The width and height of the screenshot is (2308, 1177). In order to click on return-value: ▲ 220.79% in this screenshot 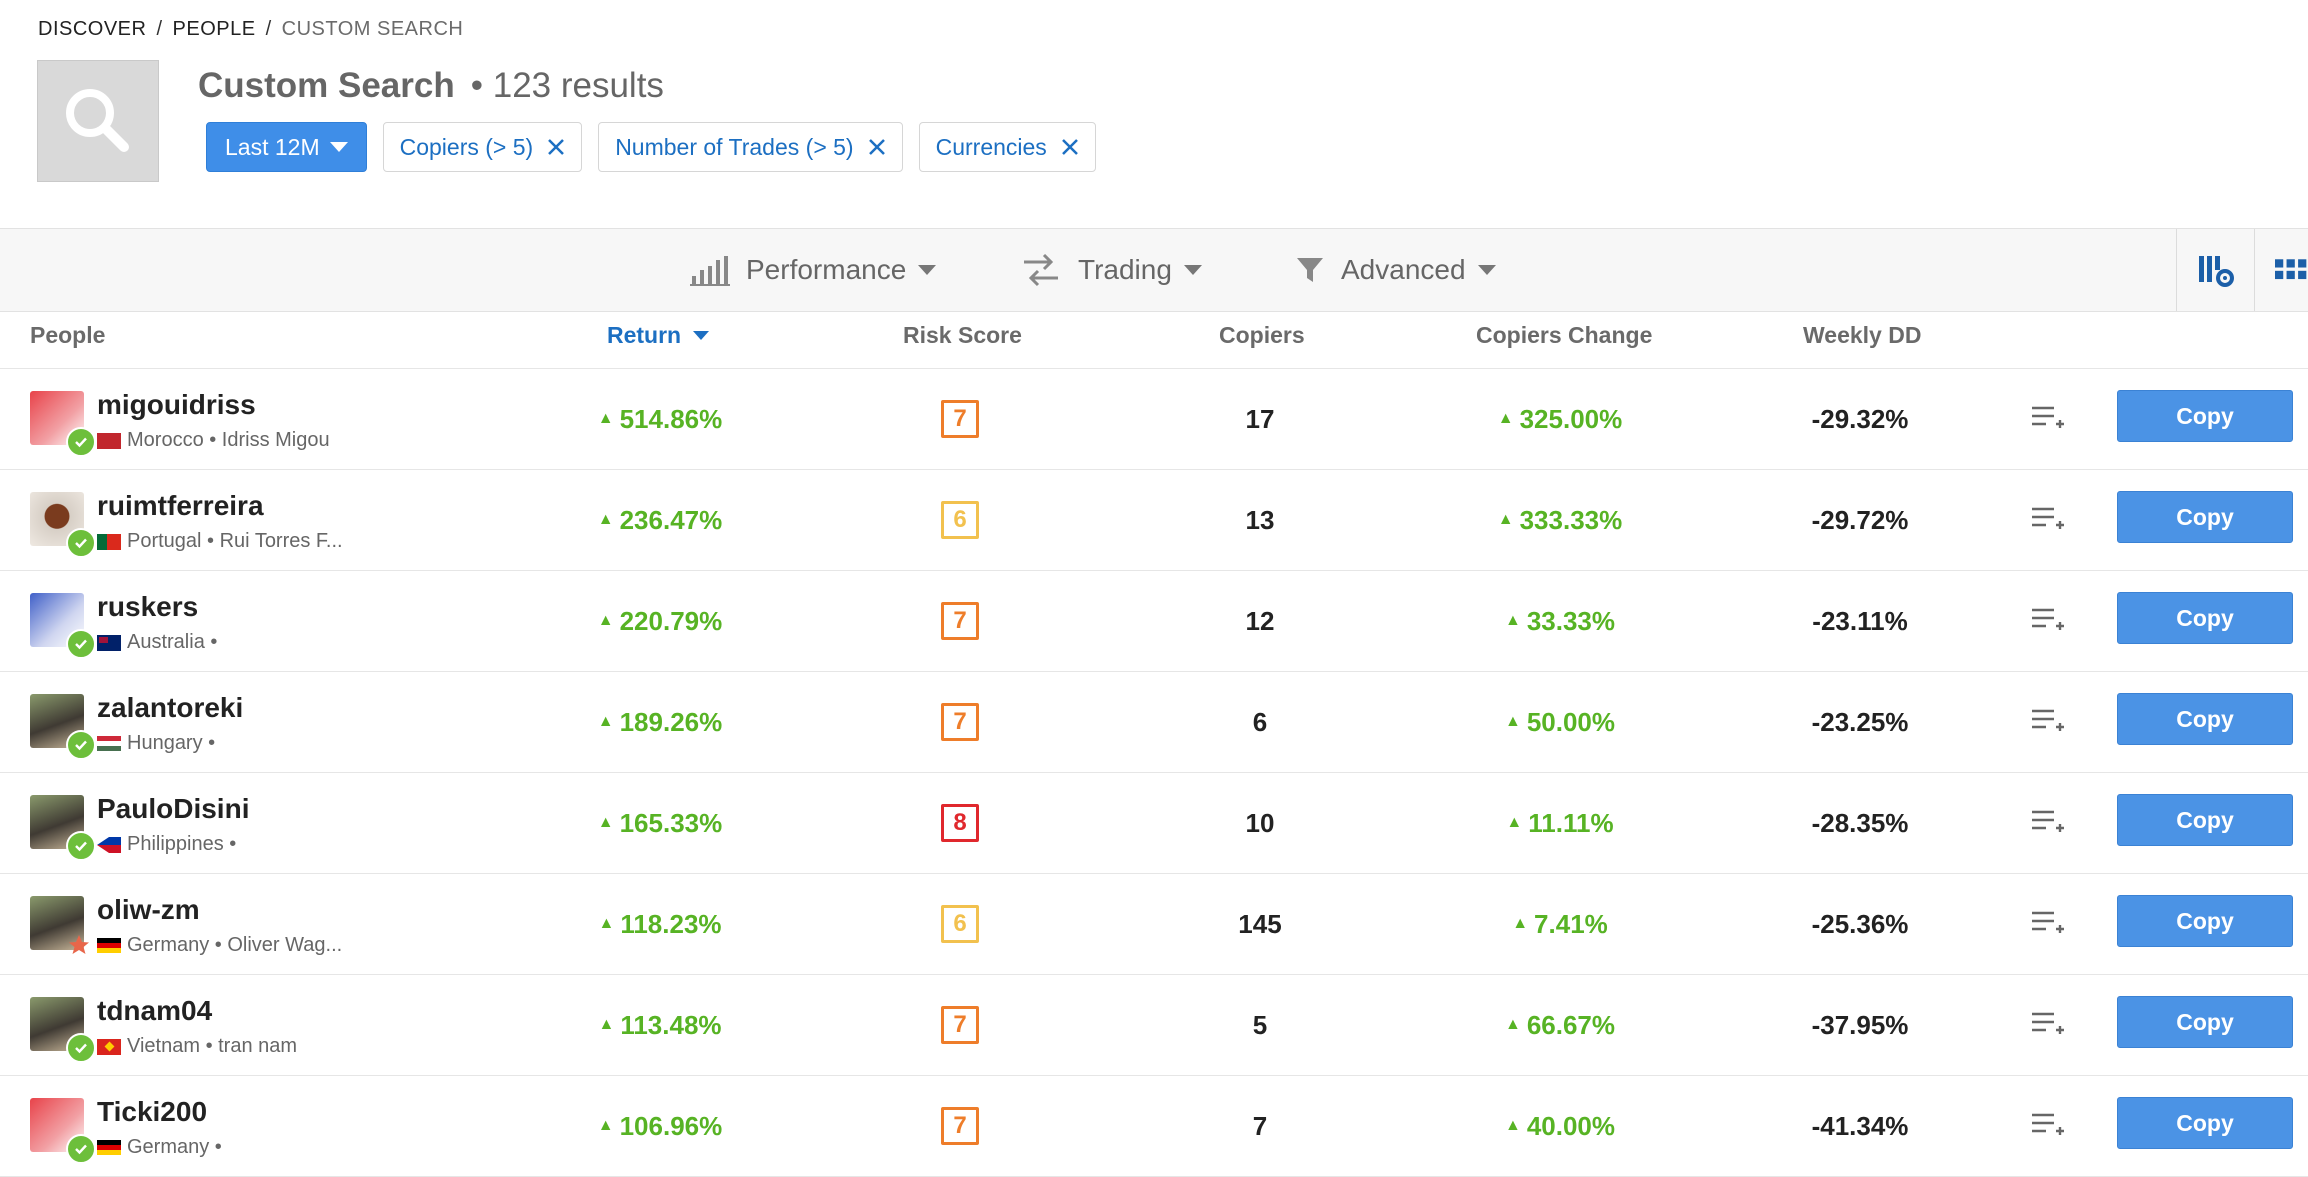, I will do `click(660, 621)`.